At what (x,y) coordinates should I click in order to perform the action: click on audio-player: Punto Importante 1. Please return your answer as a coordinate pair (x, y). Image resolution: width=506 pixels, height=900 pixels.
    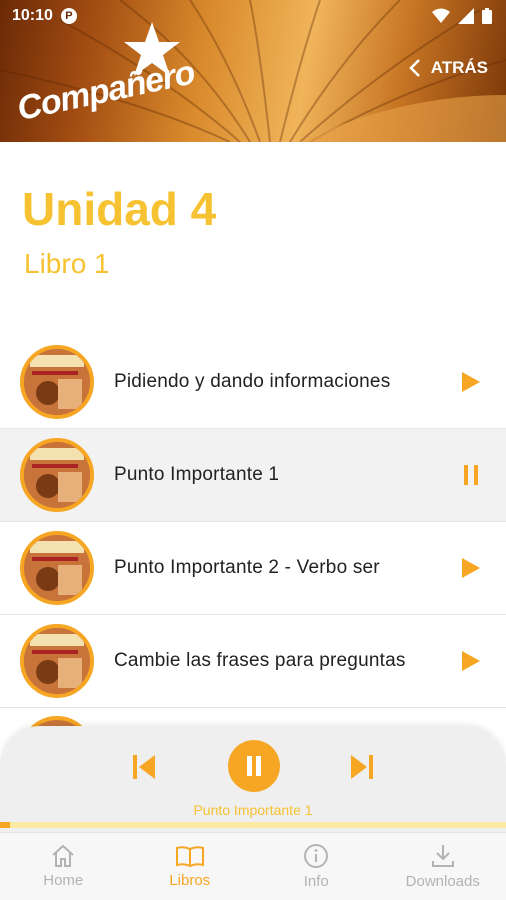
    Looking at the image, I should click on (253, 779).